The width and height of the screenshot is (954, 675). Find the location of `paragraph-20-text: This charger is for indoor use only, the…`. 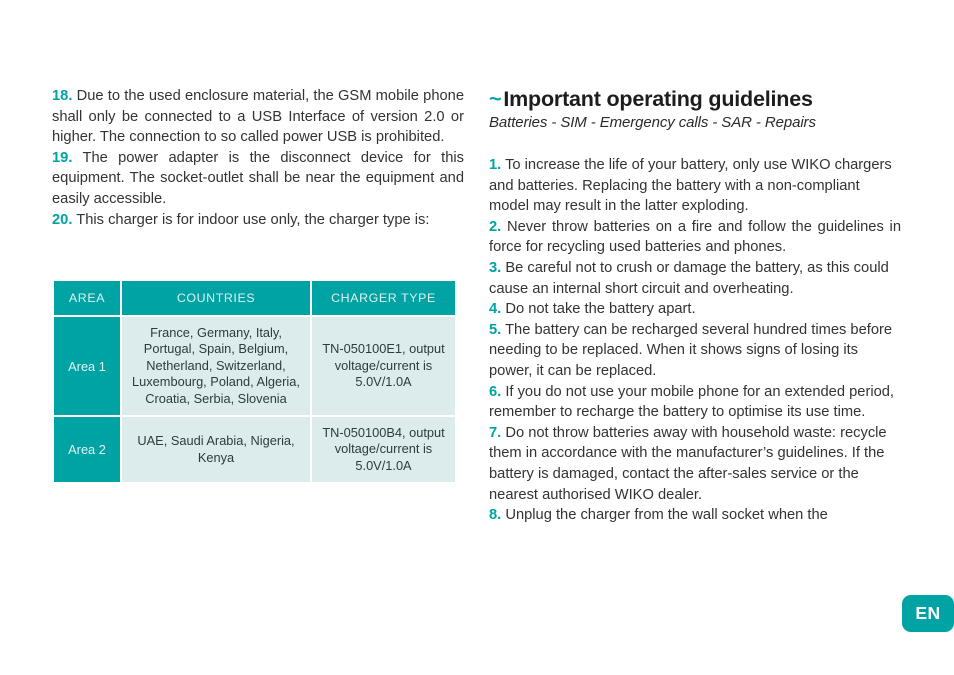

paragraph-20-text: This charger is for indoor use only, the… is located at coordinates (253, 219).